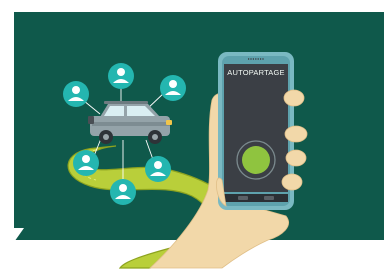 This screenshot has height=277, width=384. Describe the element at coordinates (173, 88) in the screenshot. I see `user-icon-top-right` at that location.